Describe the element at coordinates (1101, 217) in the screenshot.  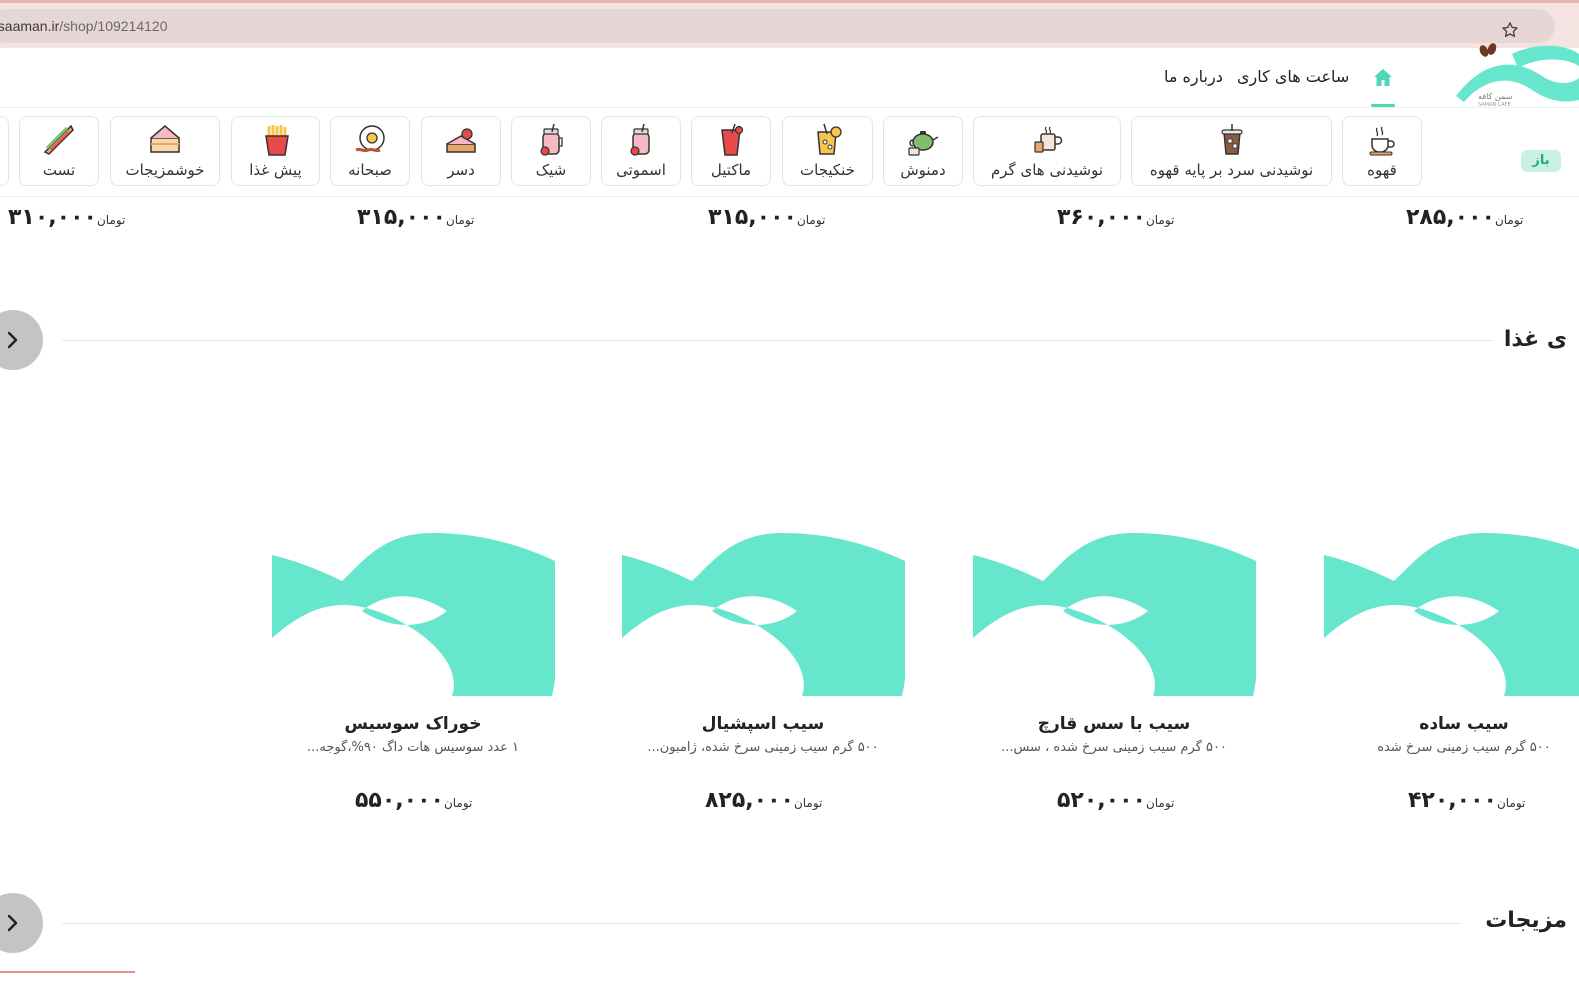
I see `price-value: ۳۶۰,۰۰۰` at that location.